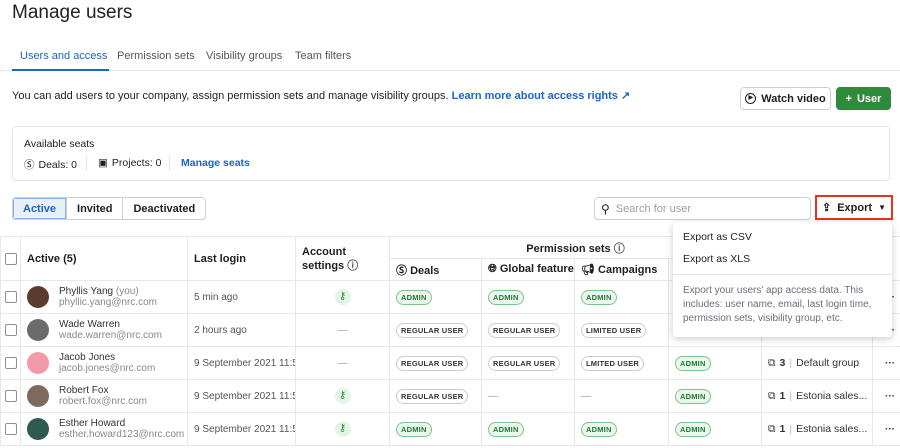 The width and height of the screenshot is (900, 448). Describe the element at coordinates (782, 396) in the screenshot. I see `visibility-count: 1` at that location.